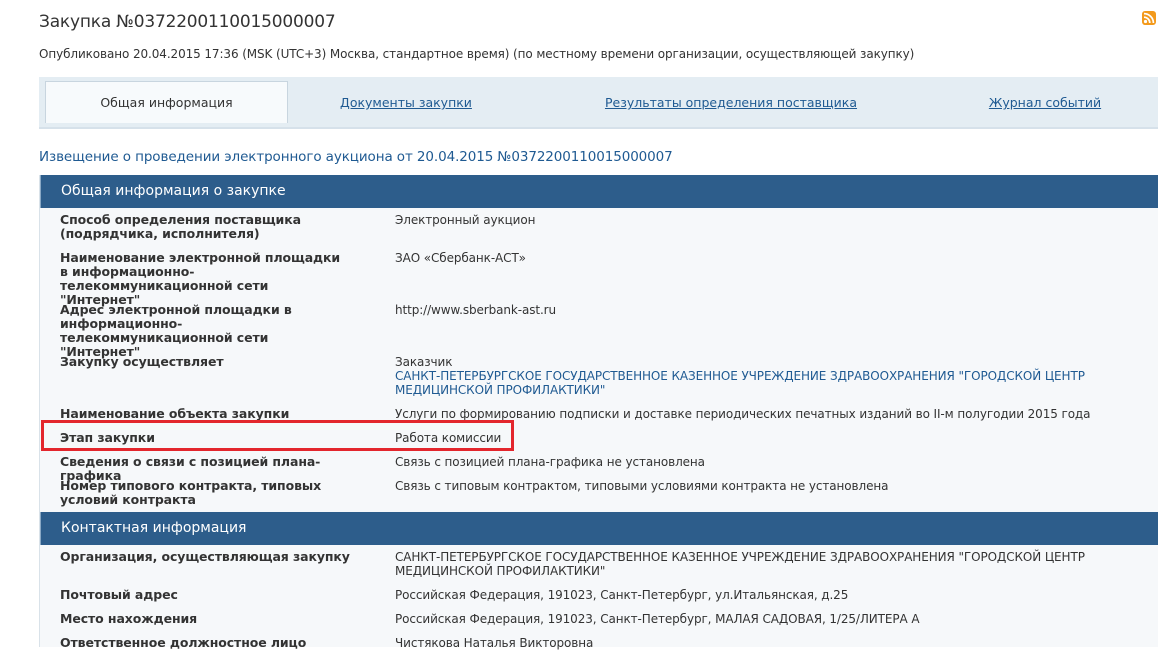 The width and height of the screenshot is (1158, 650). What do you see at coordinates (599, 528) in the screenshot?
I see `section-header-contact: Контактная информация` at bounding box center [599, 528].